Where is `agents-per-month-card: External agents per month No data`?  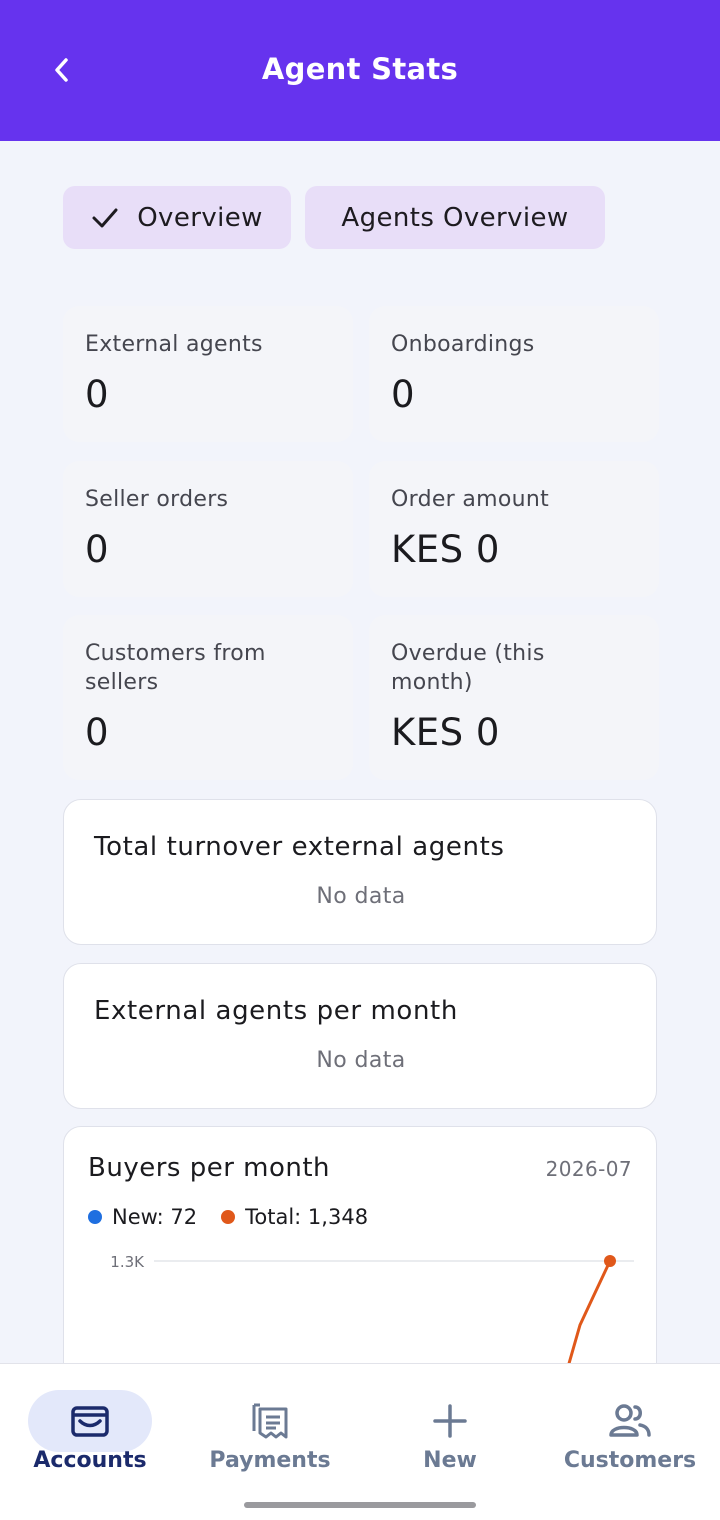 agents-per-month-card: External agents per month No data is located at coordinates (360, 1036).